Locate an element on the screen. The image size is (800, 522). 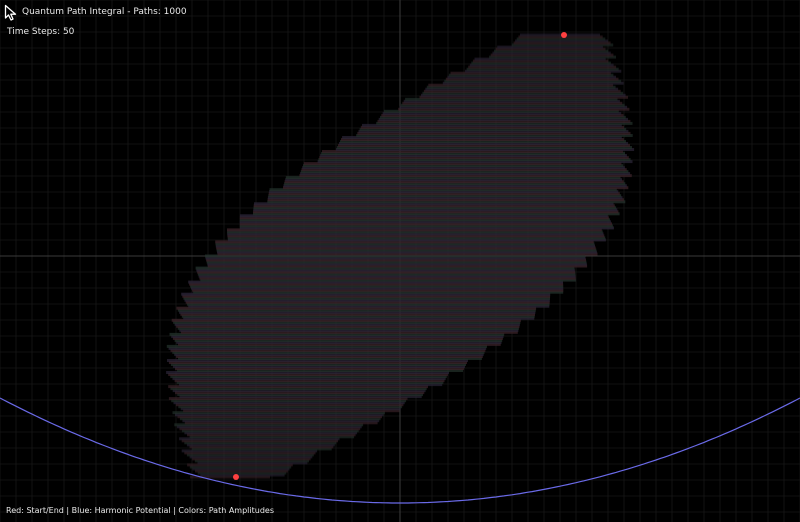
app-title: Quantum Path Integral - Paths: 1000 is located at coordinates (104, 12).